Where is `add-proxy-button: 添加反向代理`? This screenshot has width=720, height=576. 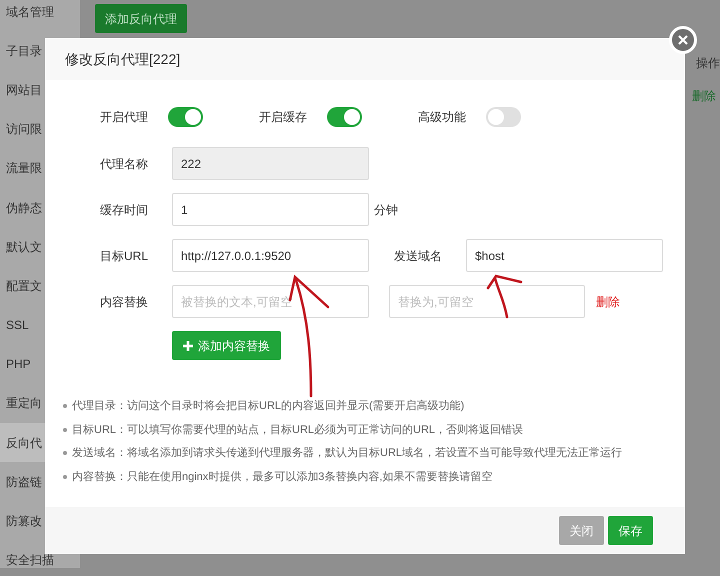 add-proxy-button: 添加反向代理 is located at coordinates (141, 18).